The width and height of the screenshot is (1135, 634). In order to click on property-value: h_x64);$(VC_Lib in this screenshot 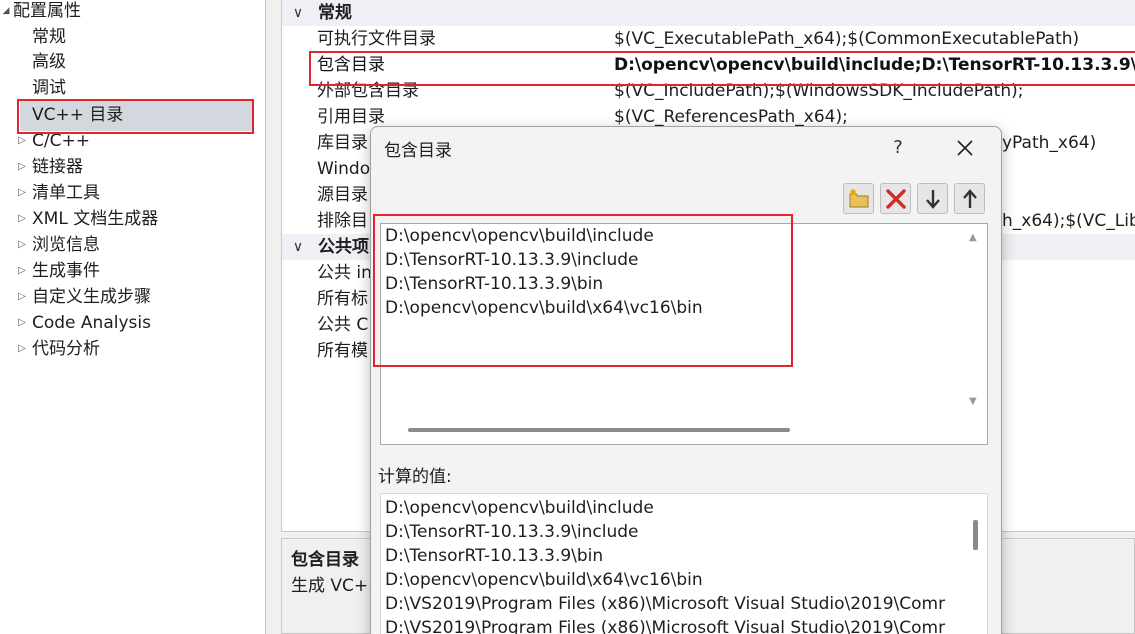, I will do `click(1068, 221)`.